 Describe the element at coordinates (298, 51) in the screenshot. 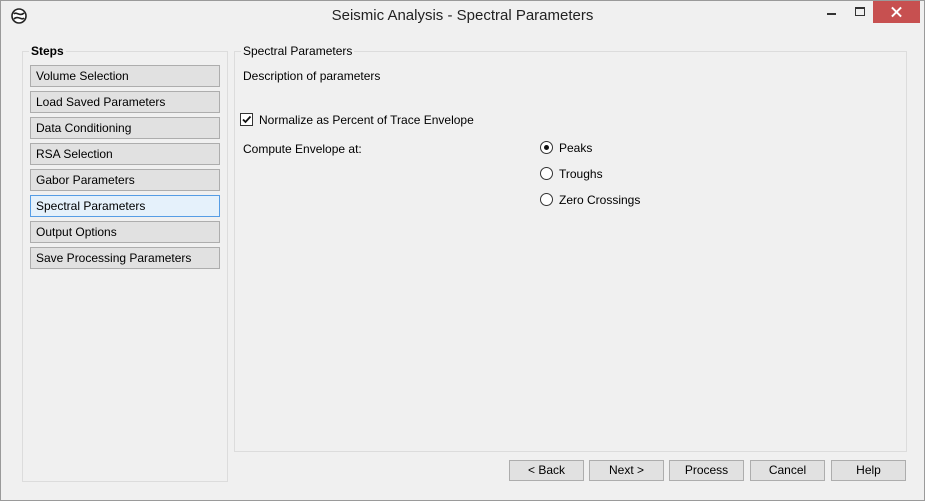

I see `spectral-parameters-legend: Spectral Parameters` at that location.